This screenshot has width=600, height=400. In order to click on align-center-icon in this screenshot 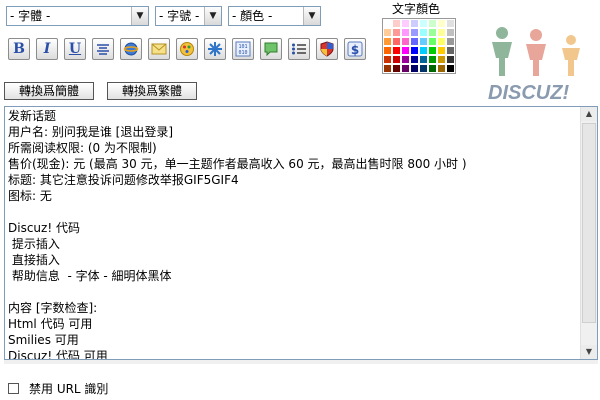, I will do `click(103, 49)`.